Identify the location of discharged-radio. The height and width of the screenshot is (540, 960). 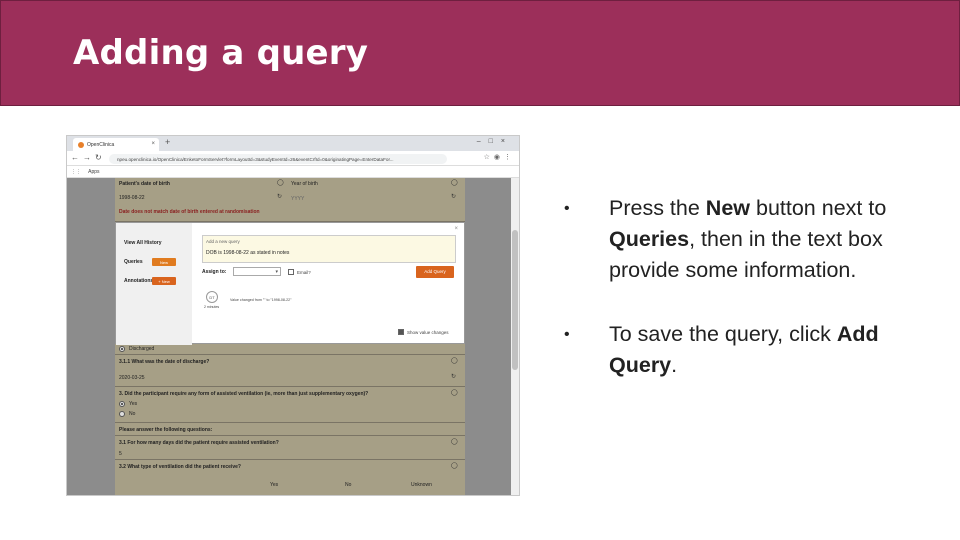
(122, 349).